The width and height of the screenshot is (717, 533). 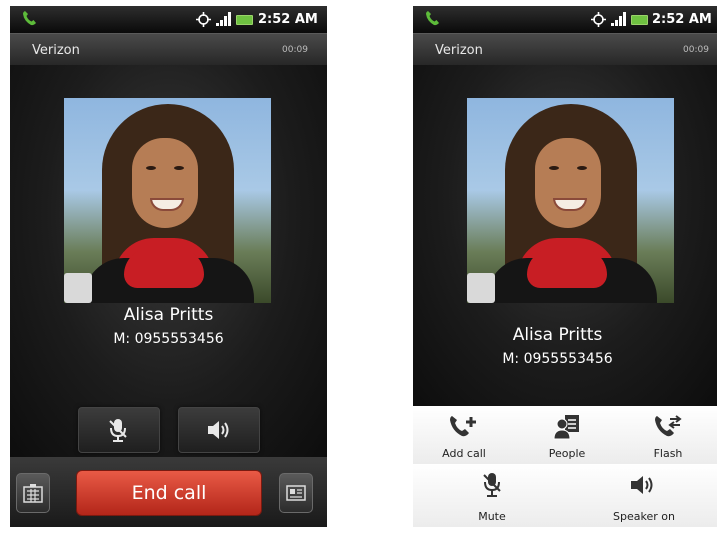 What do you see at coordinates (644, 495) in the screenshot?
I see `speaker-option-button: Speaker on` at bounding box center [644, 495].